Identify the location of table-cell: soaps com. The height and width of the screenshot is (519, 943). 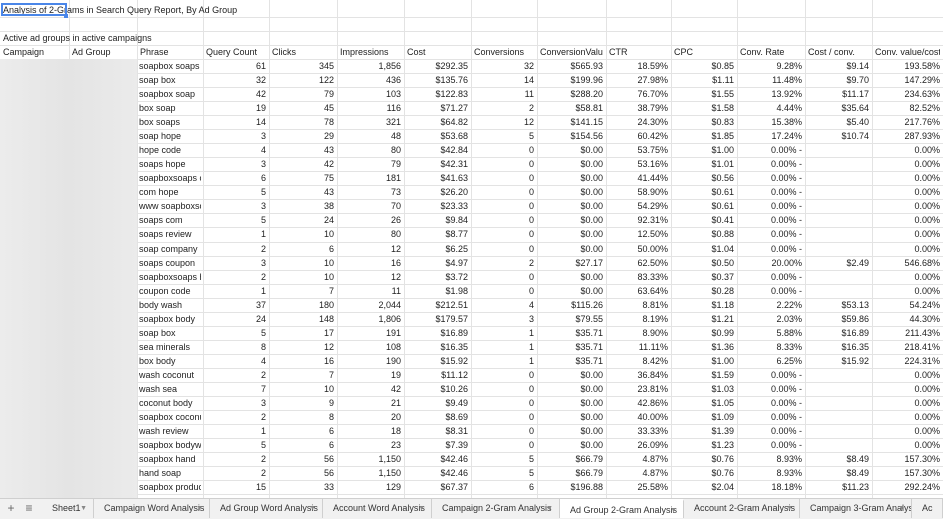
(170, 220).